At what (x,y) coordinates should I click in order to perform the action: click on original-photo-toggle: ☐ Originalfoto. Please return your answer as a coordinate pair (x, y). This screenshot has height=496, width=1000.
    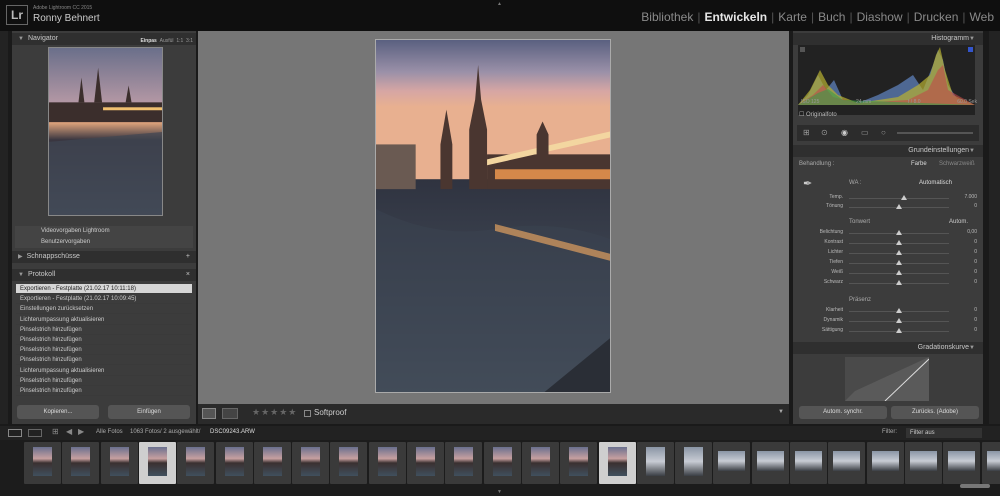
    Looking at the image, I should click on (818, 114).